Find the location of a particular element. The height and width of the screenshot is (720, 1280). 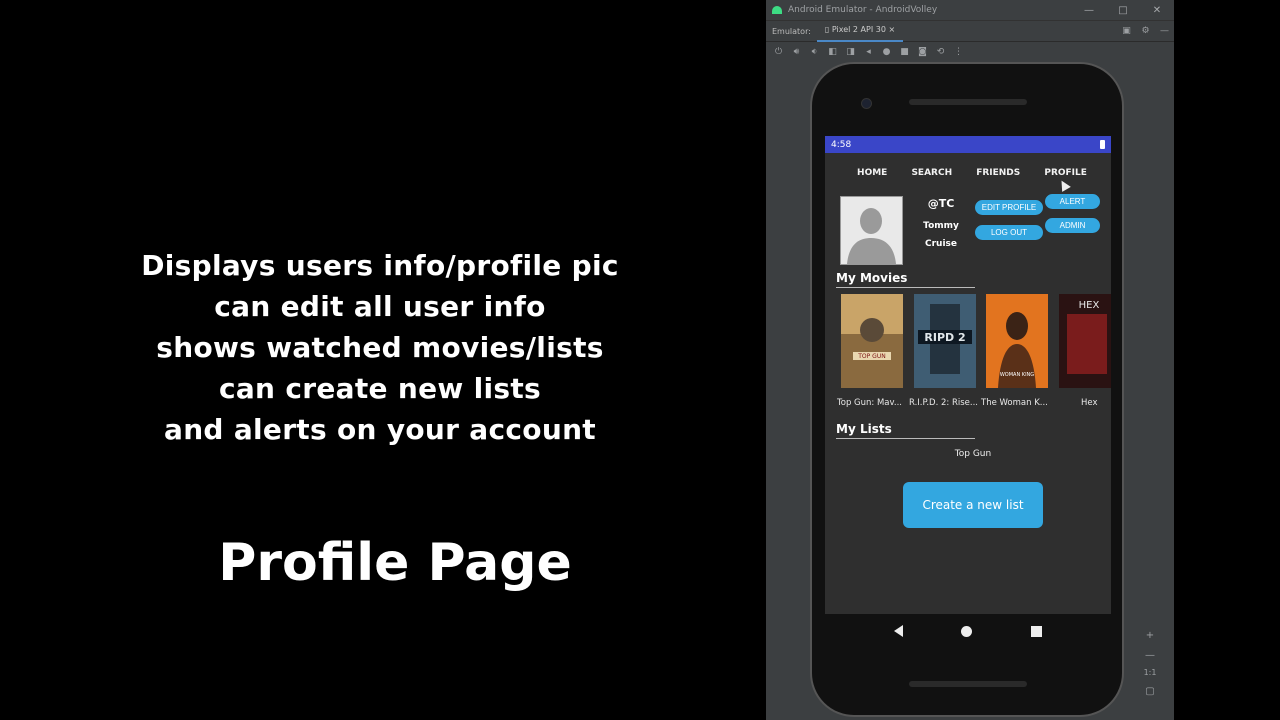

close-button: ✕ is located at coordinates (1157, 10).